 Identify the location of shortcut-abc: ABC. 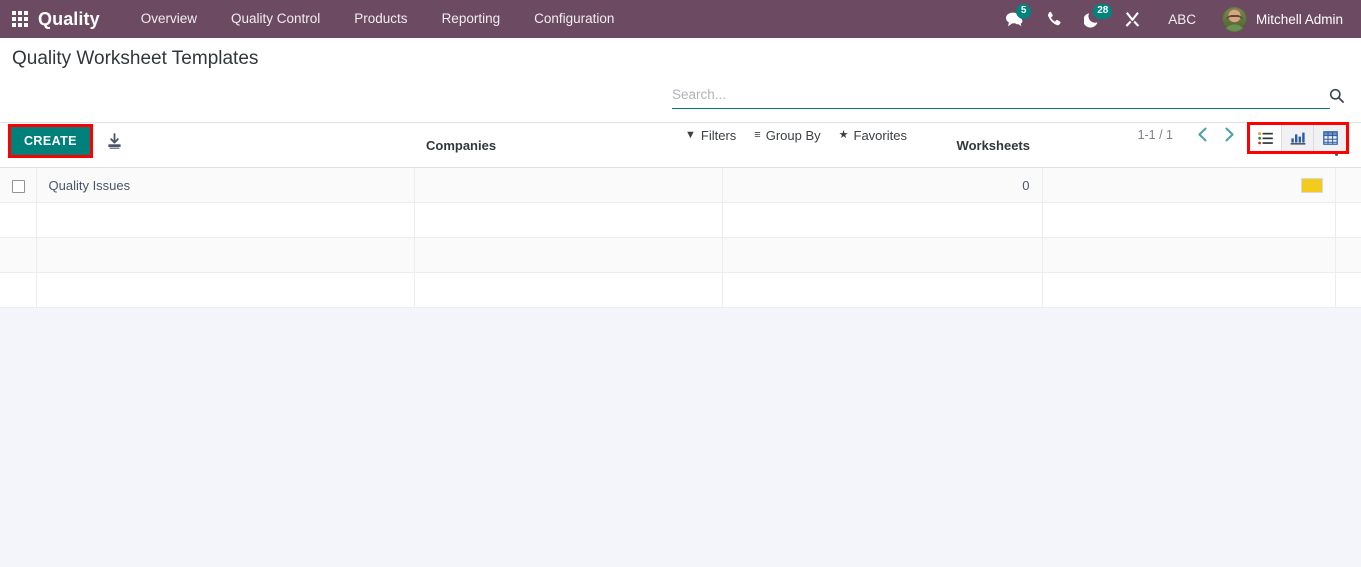
(1182, 19).